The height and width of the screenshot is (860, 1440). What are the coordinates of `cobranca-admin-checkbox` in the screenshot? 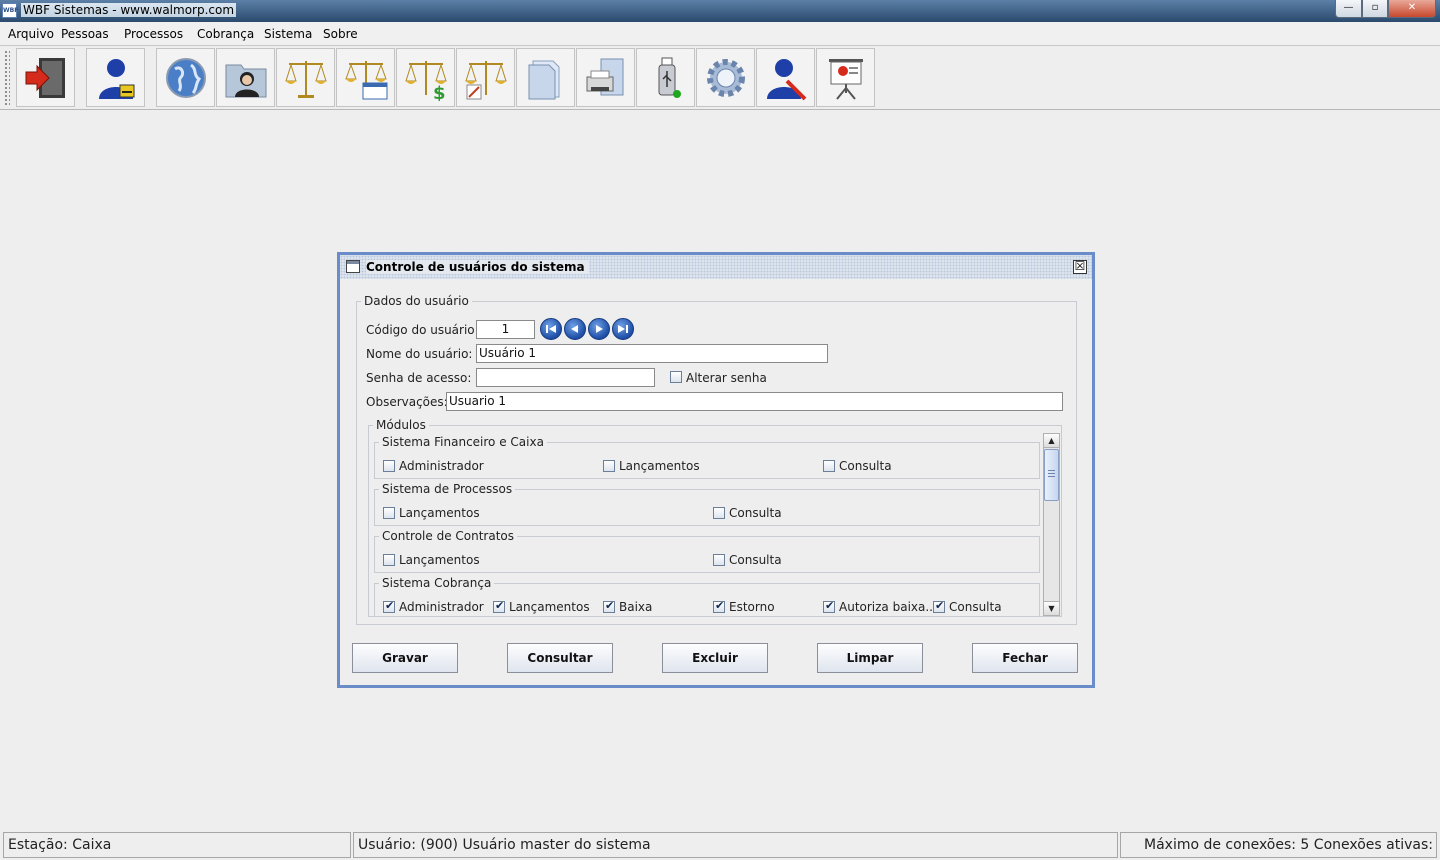 It's located at (389, 606).